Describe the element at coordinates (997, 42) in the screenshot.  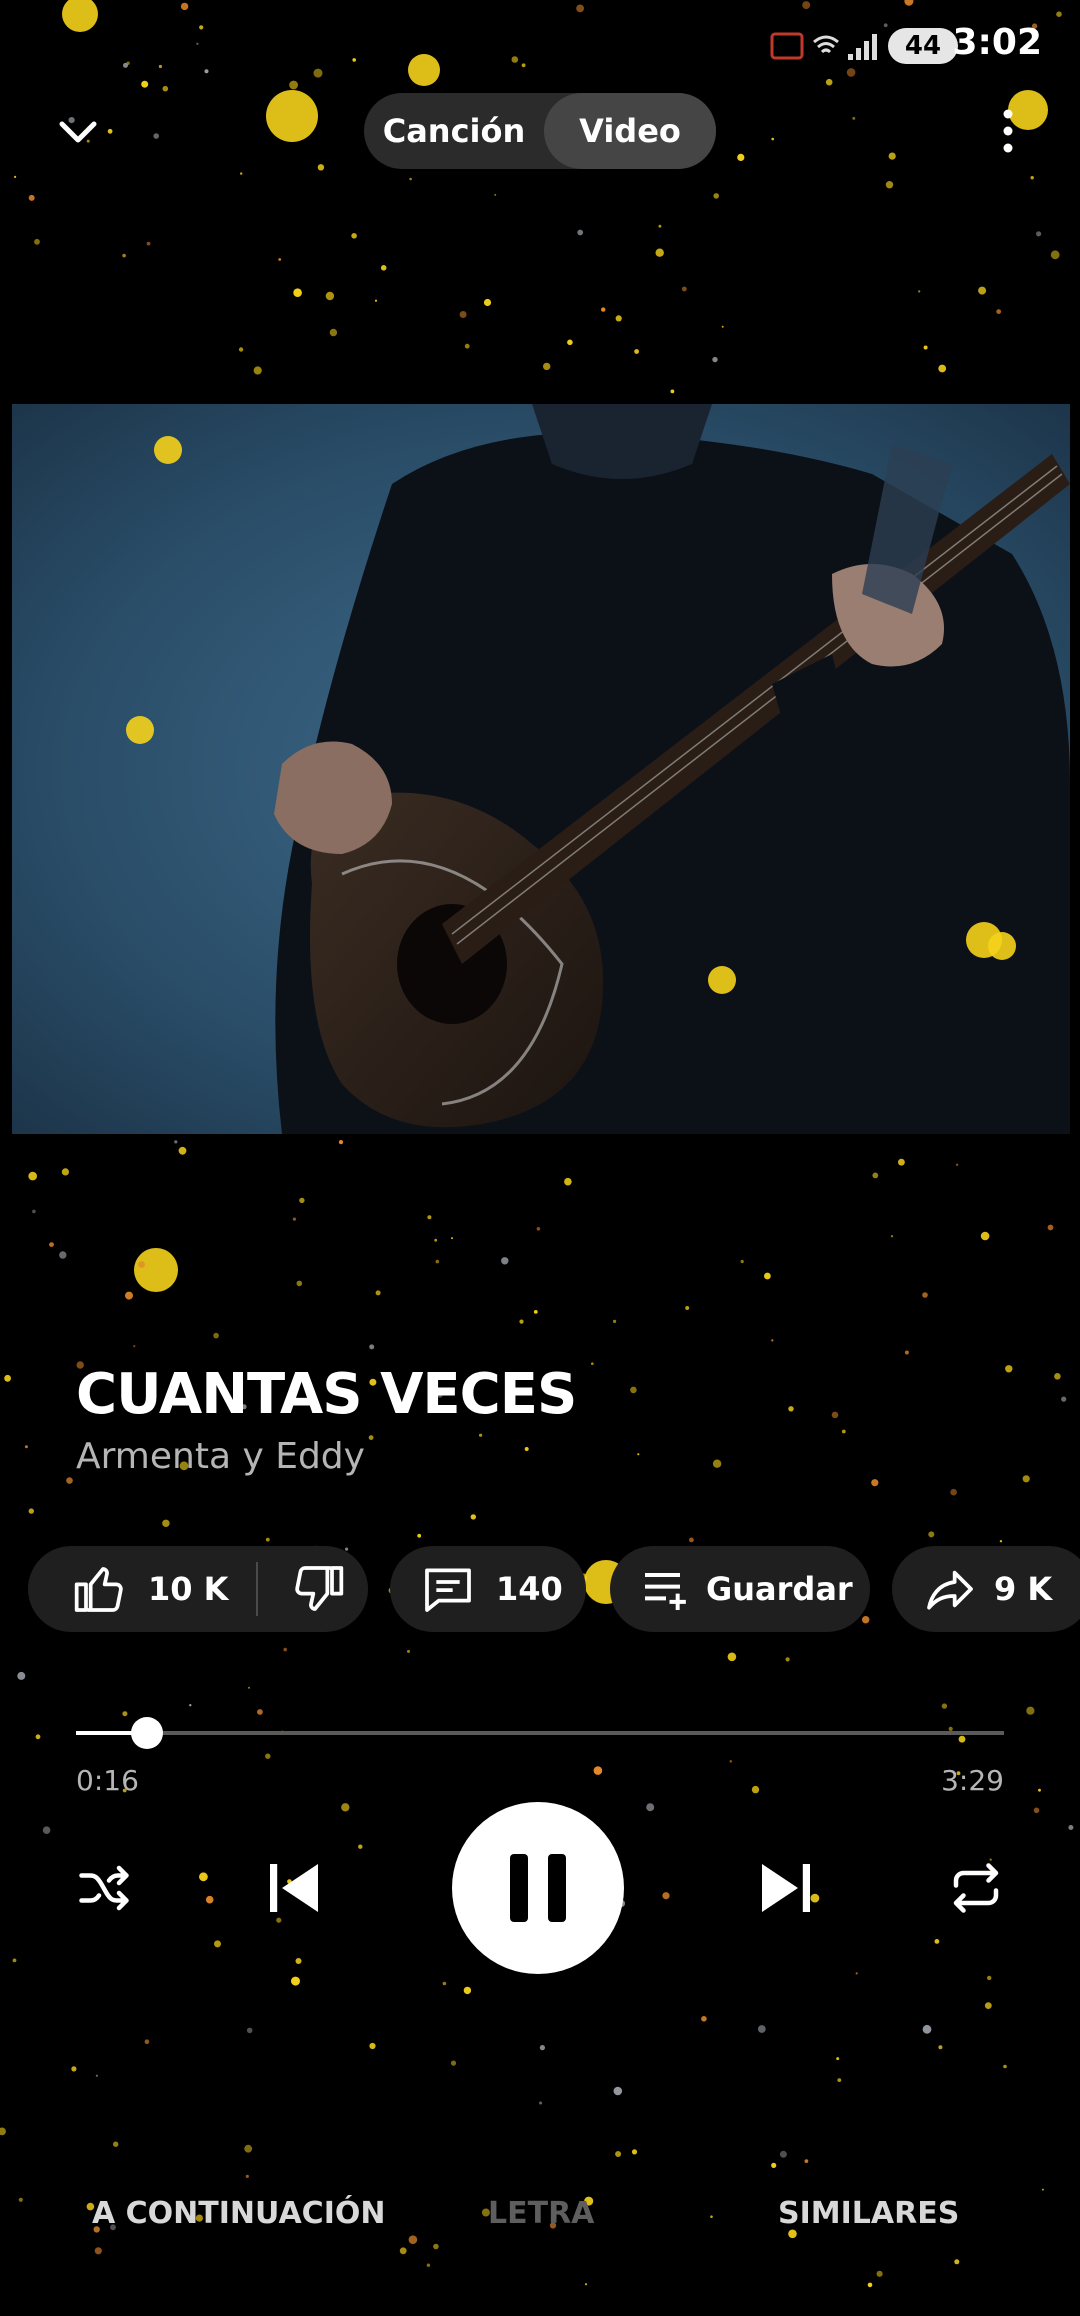
I see `status-time: 3:02` at that location.